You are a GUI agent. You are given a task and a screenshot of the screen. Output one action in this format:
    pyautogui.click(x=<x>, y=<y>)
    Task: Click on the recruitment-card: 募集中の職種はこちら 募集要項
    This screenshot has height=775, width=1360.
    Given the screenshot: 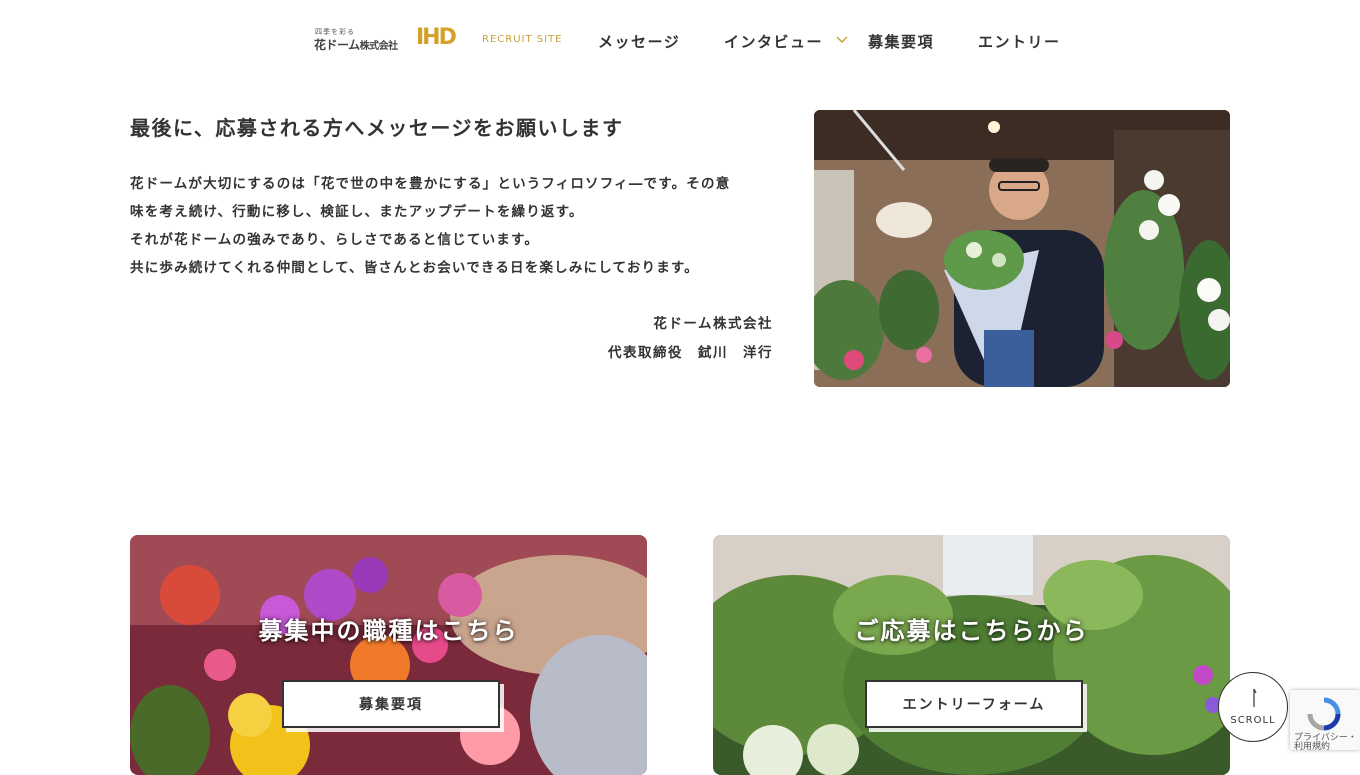 What is the action you would take?
    pyautogui.click(x=388, y=655)
    